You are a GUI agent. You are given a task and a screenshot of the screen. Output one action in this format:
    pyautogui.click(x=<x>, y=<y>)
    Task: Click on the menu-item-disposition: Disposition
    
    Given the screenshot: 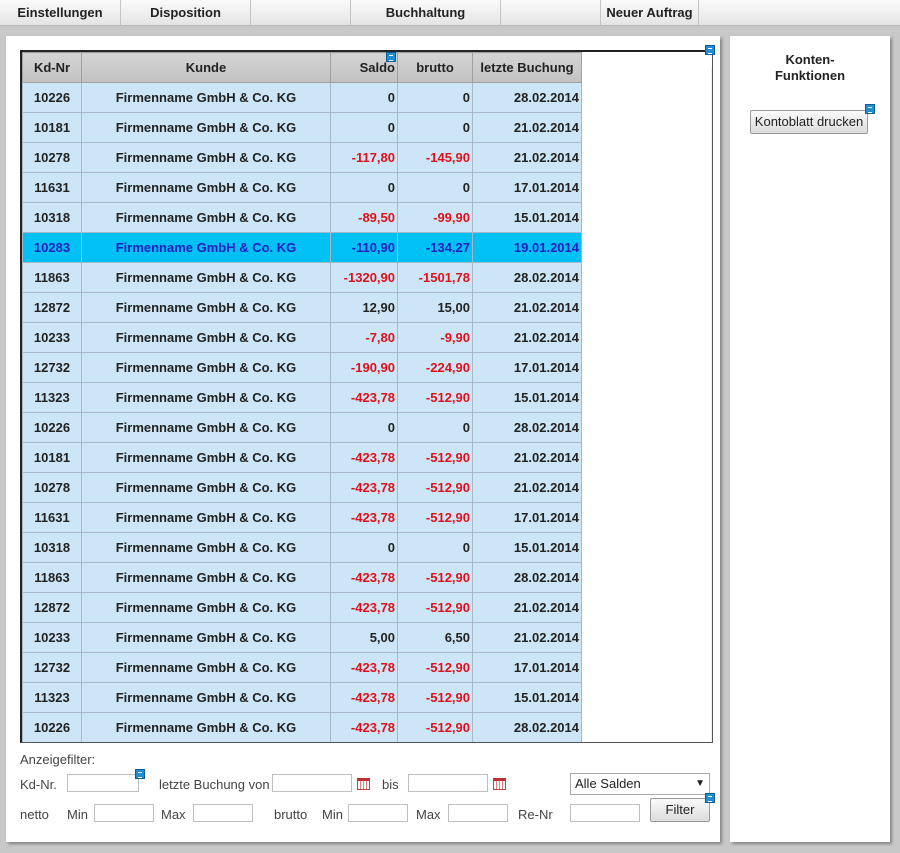 What is the action you would take?
    pyautogui.click(x=186, y=12)
    